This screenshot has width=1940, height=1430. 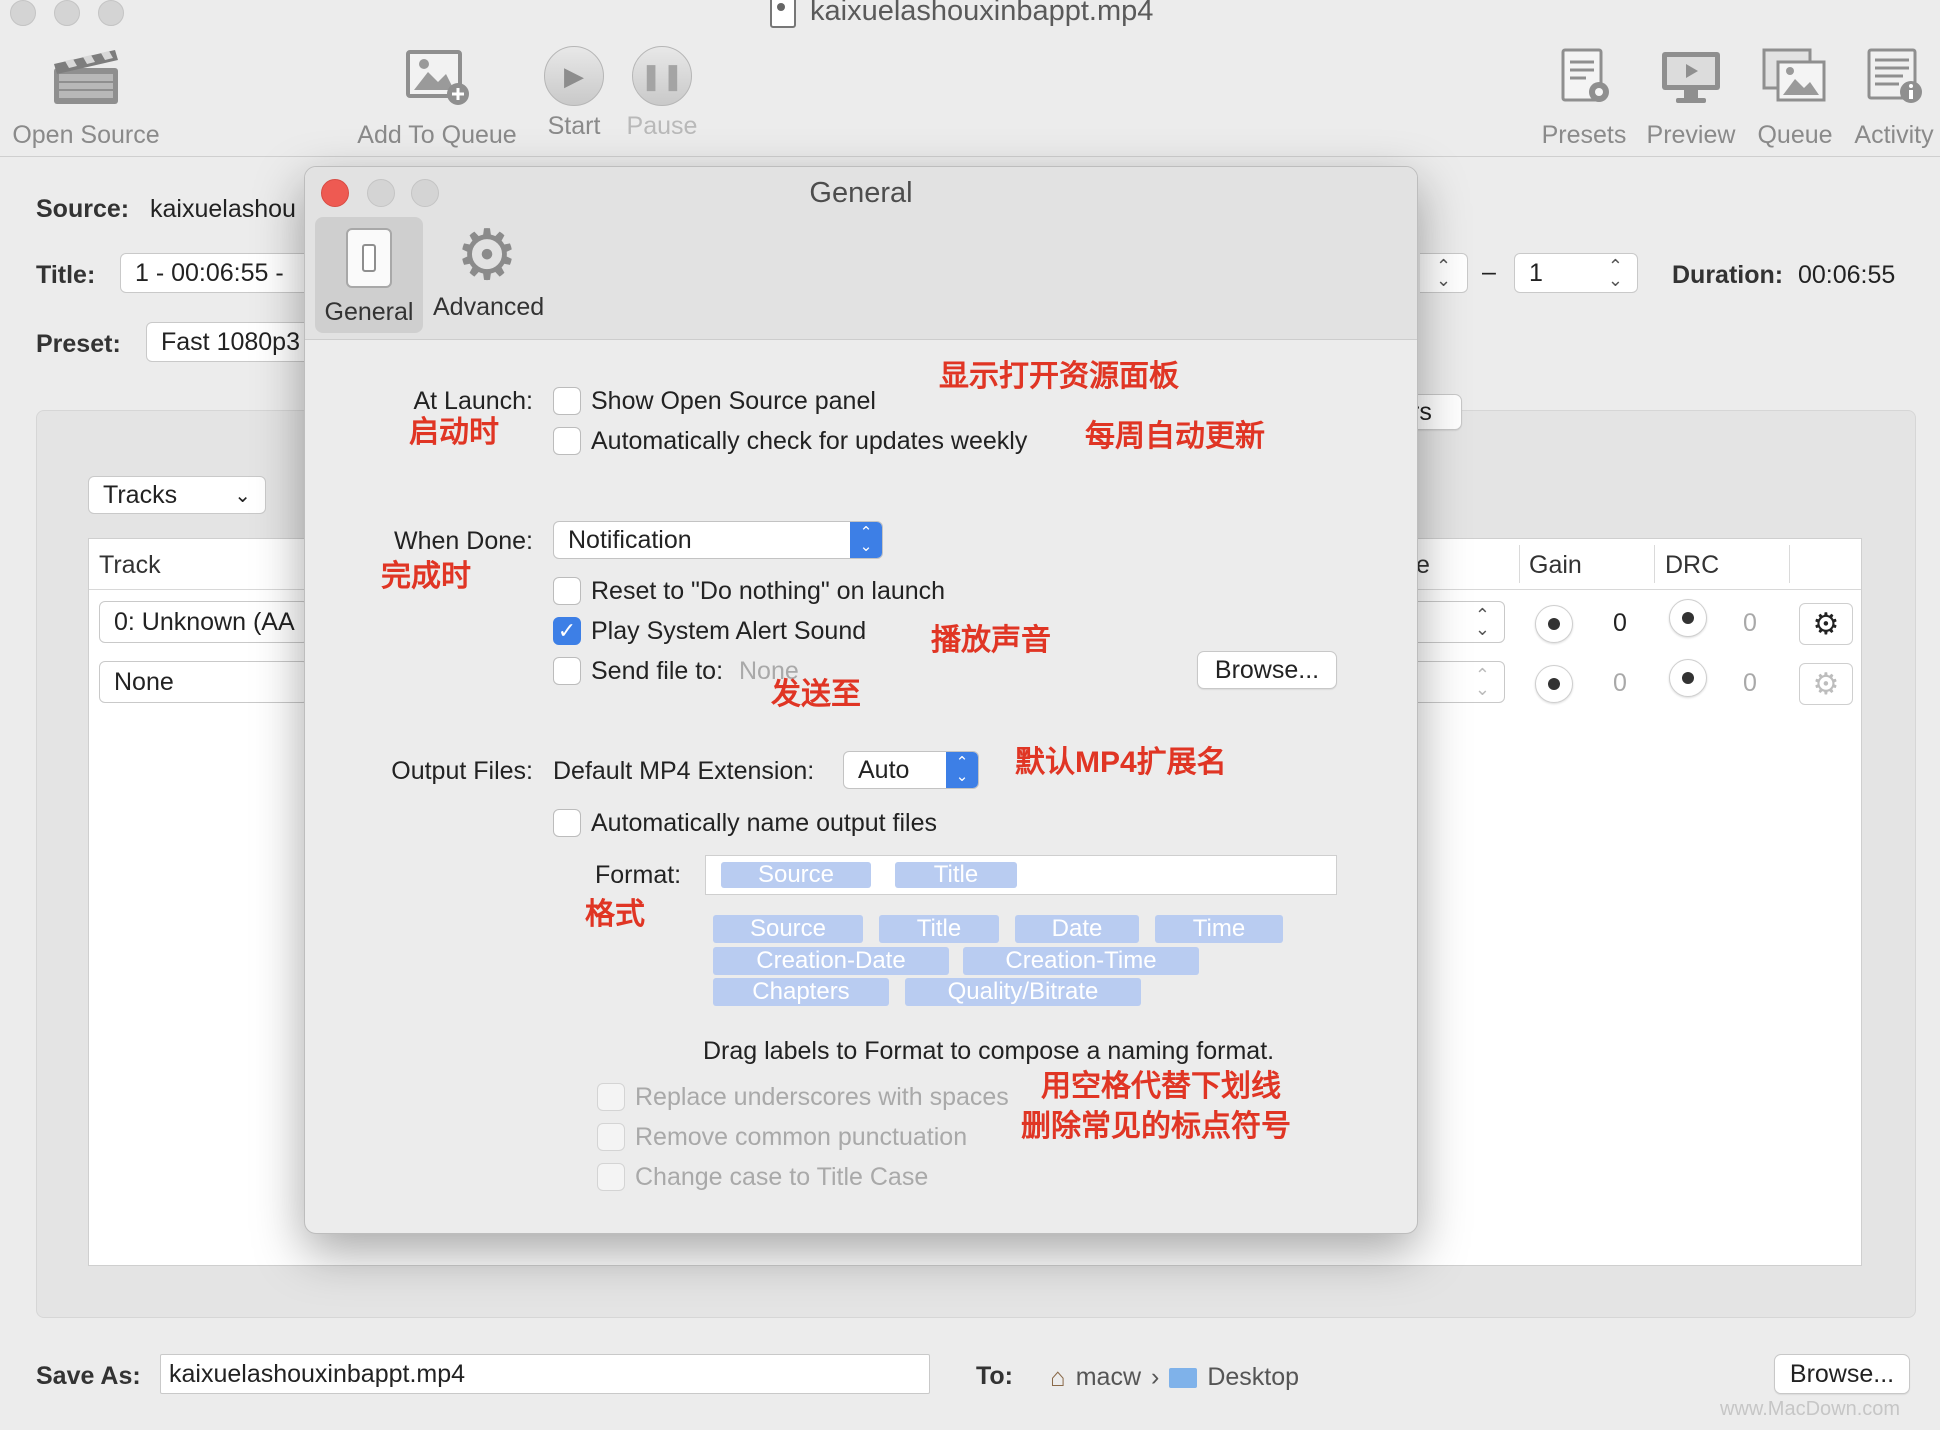 What do you see at coordinates (23, 13) in the screenshot?
I see `close-window-button` at bounding box center [23, 13].